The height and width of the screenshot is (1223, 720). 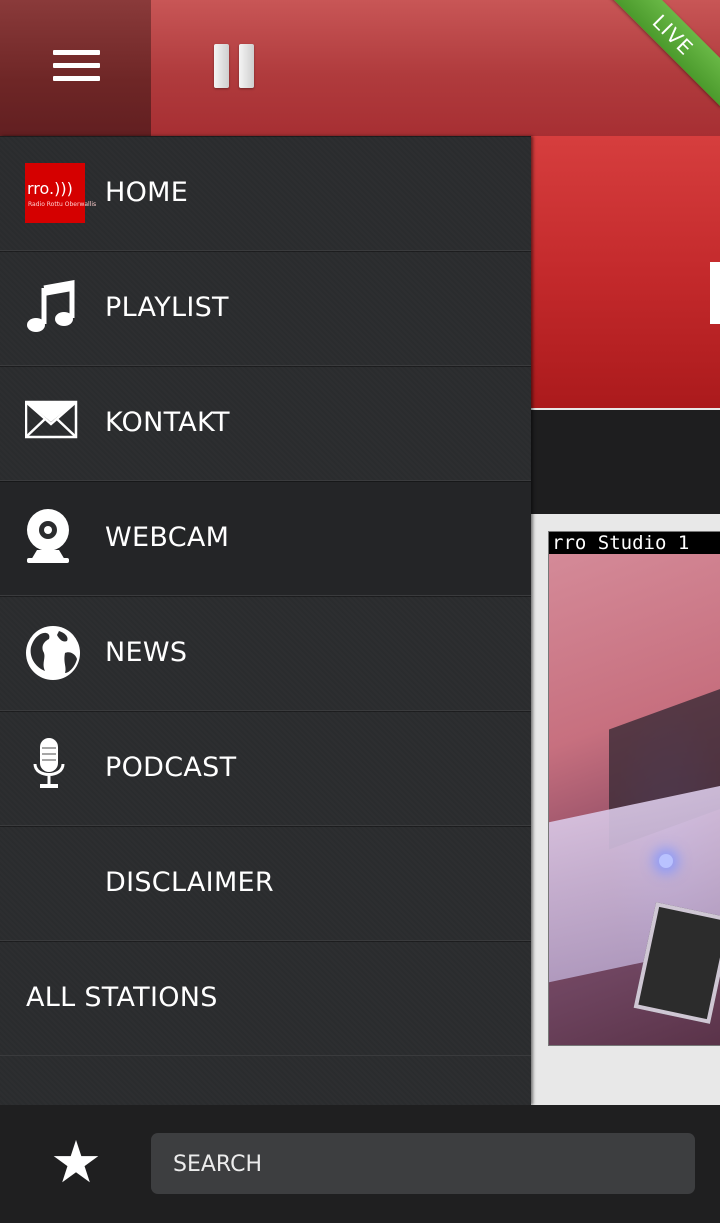 What do you see at coordinates (221, 66) in the screenshot?
I see `pause-icon` at bounding box center [221, 66].